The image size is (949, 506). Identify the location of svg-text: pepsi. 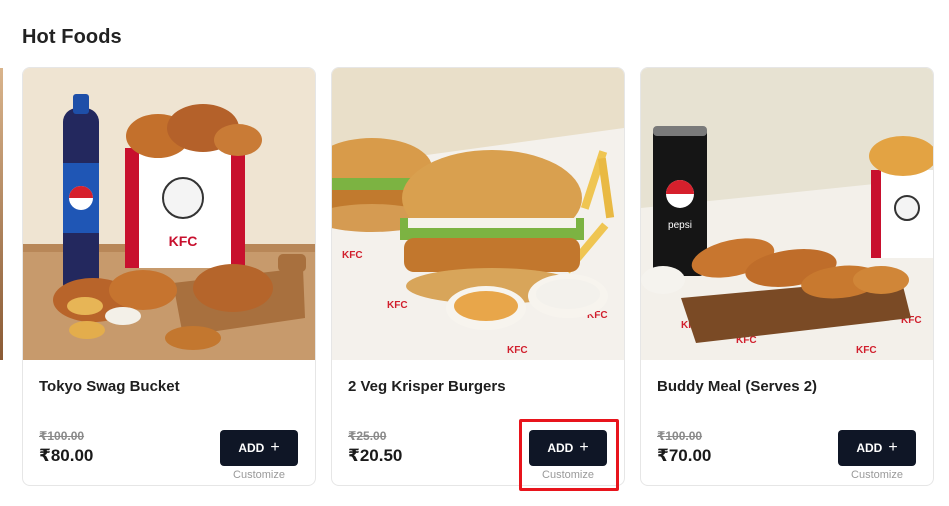
(680, 225).